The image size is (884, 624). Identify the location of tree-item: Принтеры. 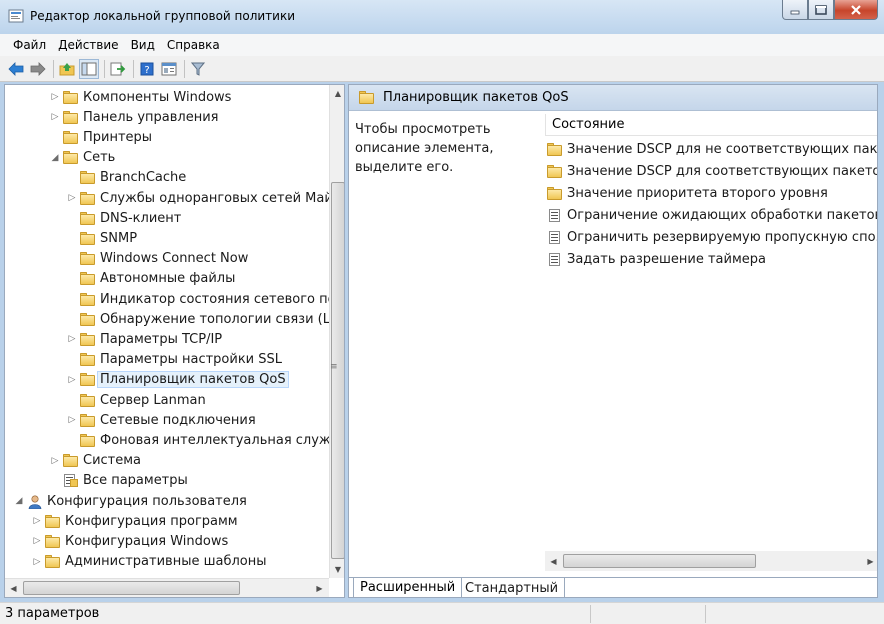
(100, 137).